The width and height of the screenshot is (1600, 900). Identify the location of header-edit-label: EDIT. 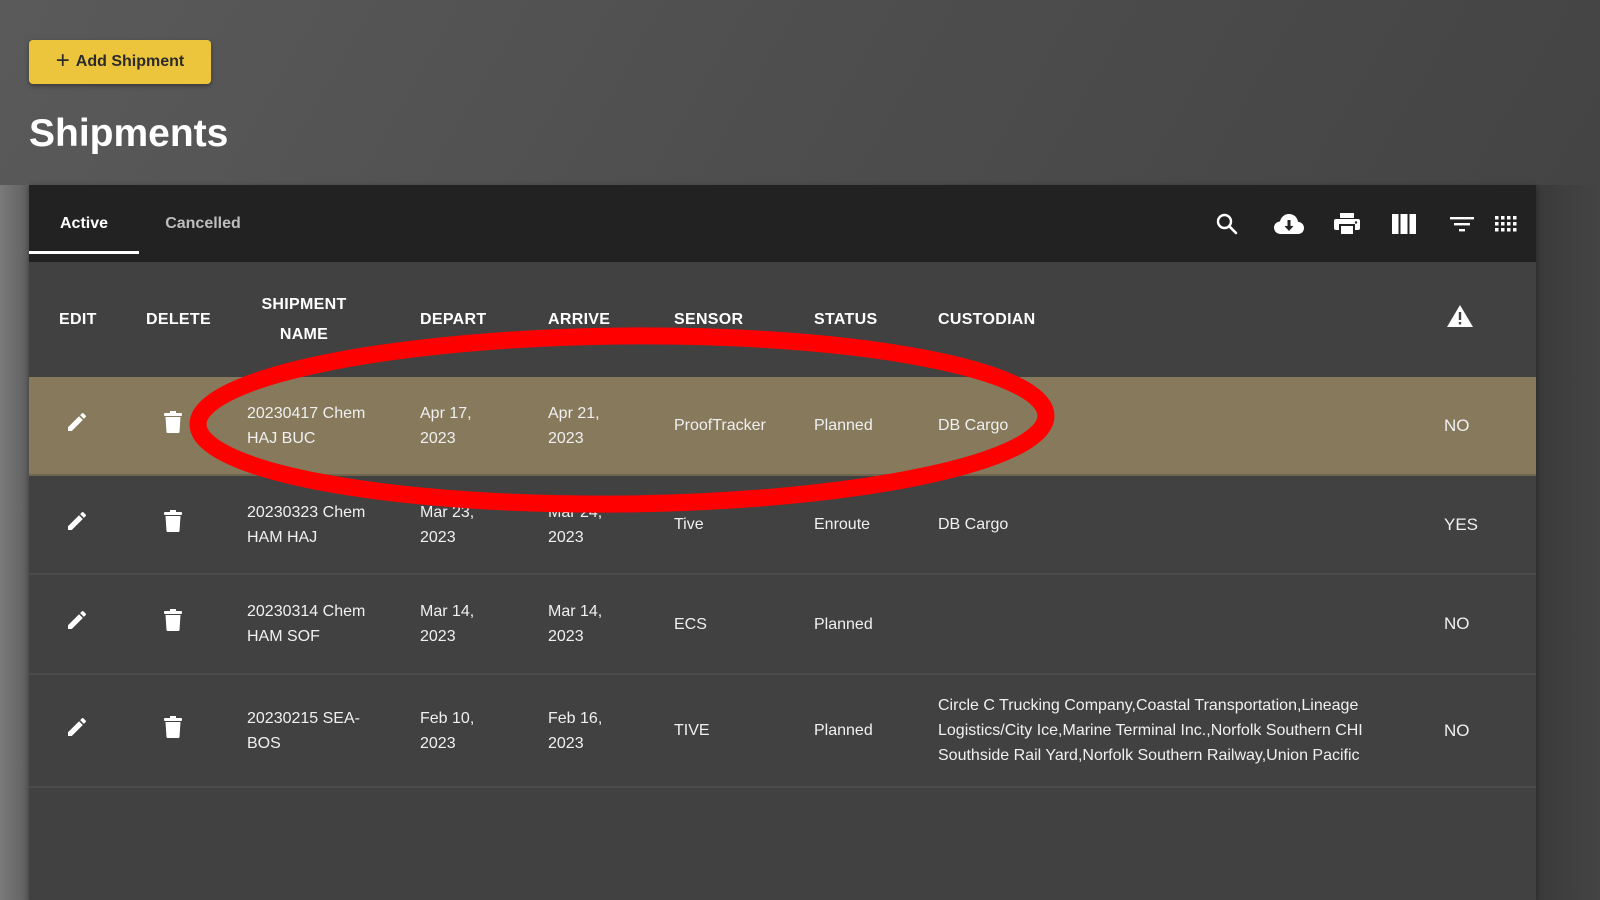
(78, 319).